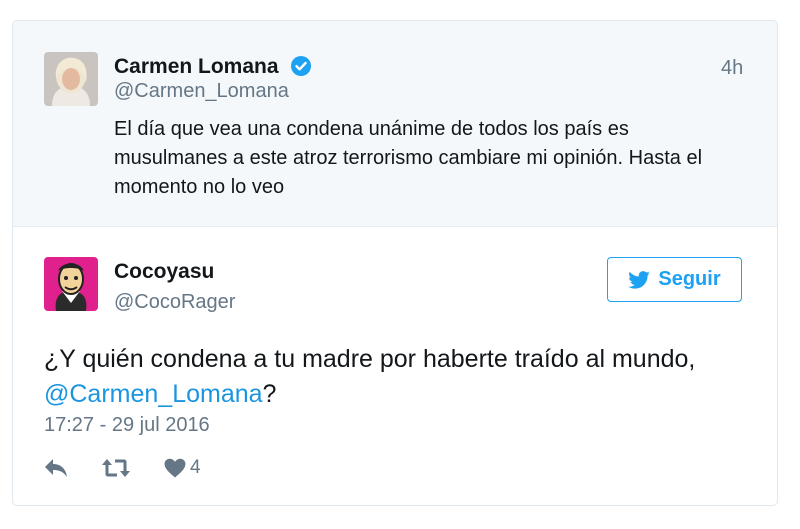  What do you see at coordinates (153, 394) in the screenshot?
I see `mention-link: @Carmen_Lomana` at bounding box center [153, 394].